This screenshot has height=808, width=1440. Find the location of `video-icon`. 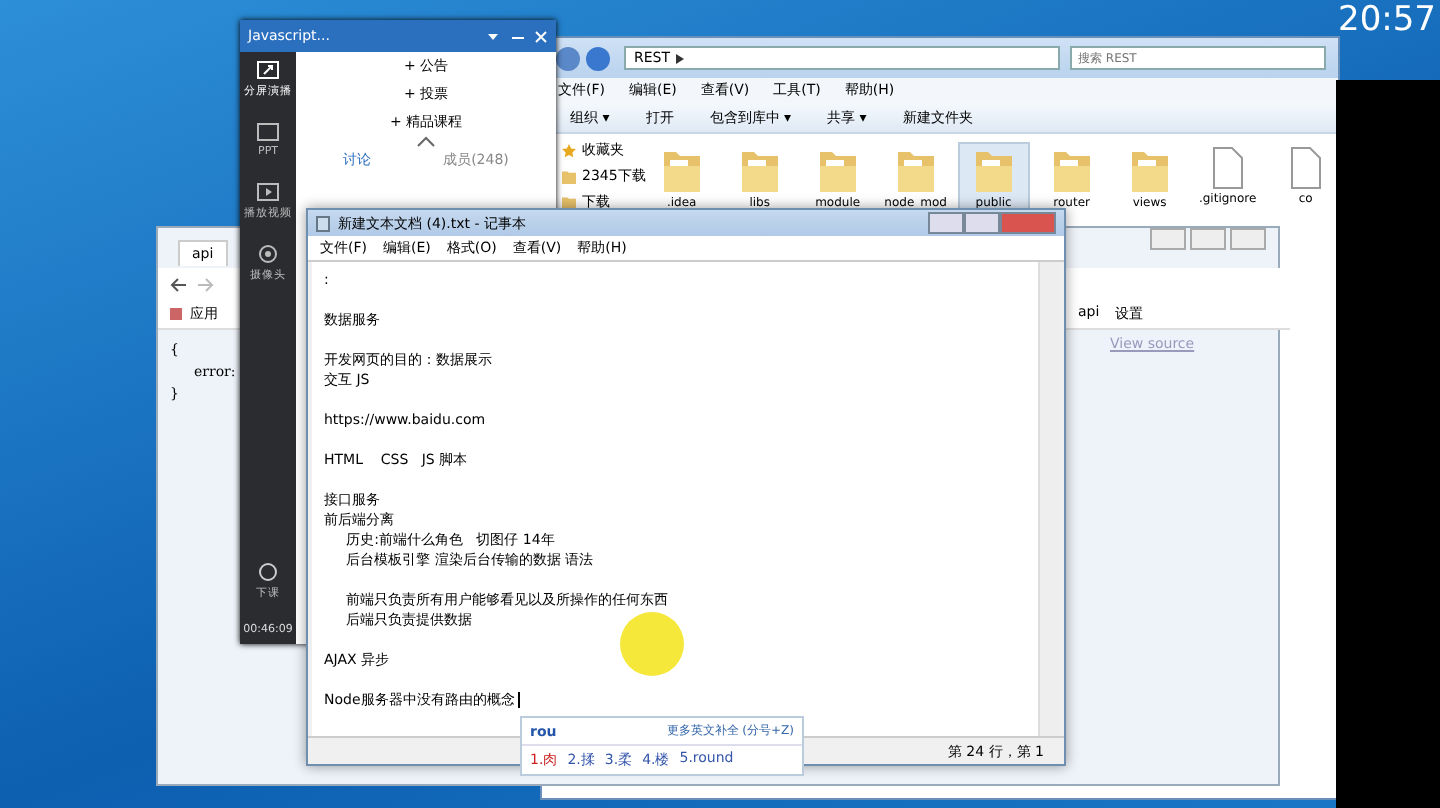

video-icon is located at coordinates (268, 192).